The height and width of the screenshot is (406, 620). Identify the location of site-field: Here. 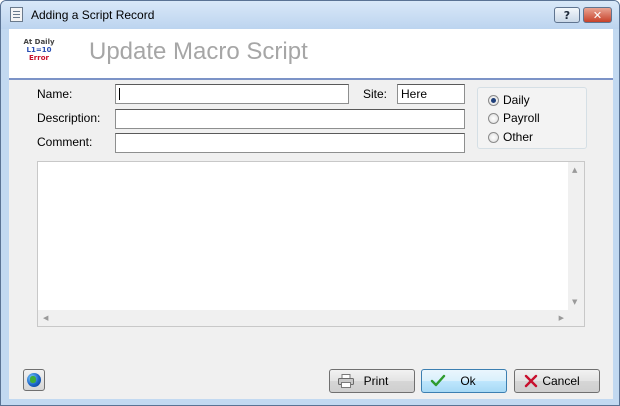
(431, 94).